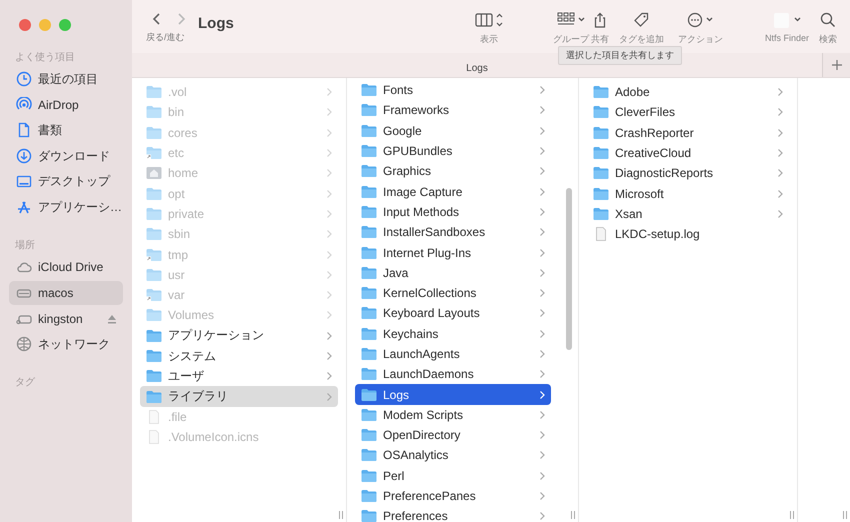 Image resolution: width=850 pixels, height=522 pixels. I want to click on forward-icon, so click(181, 19).